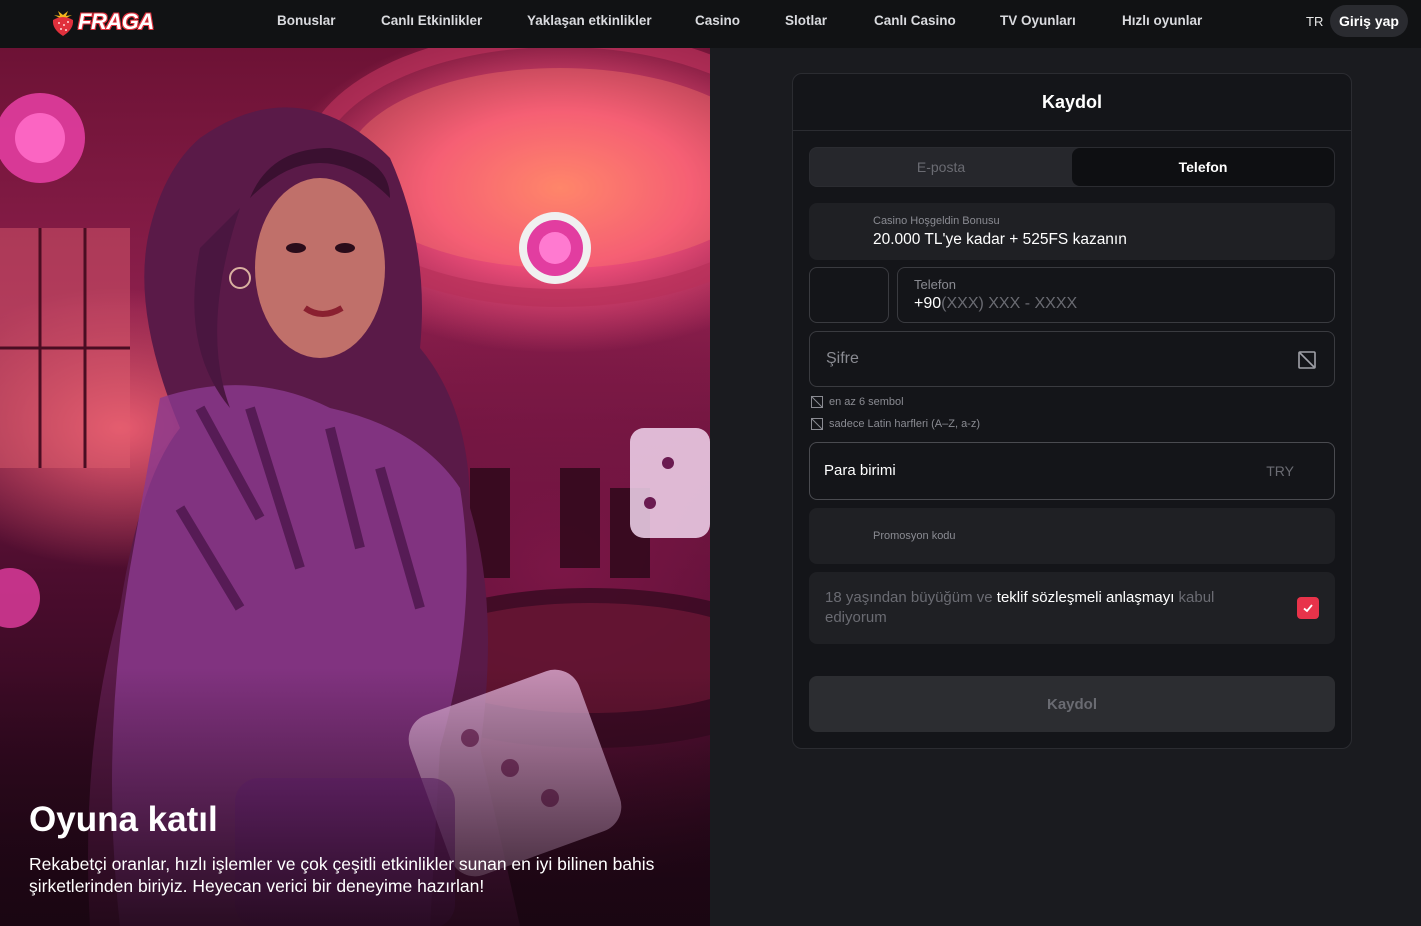  What do you see at coordinates (860, 470) in the screenshot?
I see `currency-label: Para birimi` at bounding box center [860, 470].